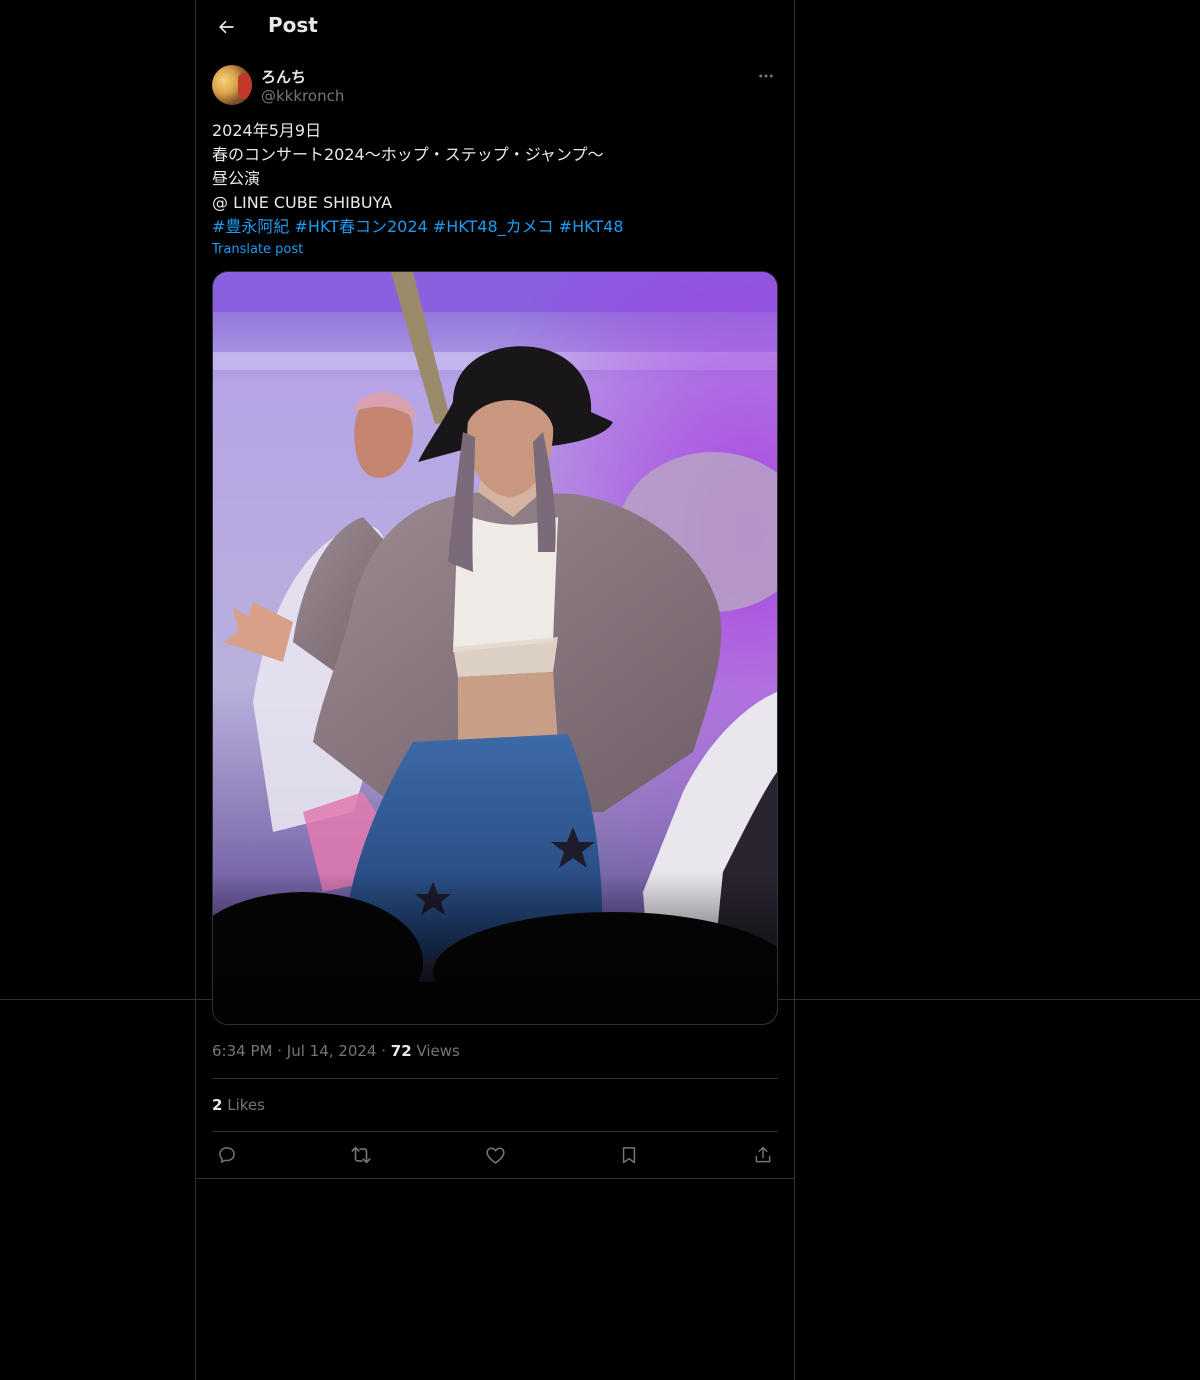 The width and height of the screenshot is (1200, 1380). Describe the element at coordinates (257, 249) in the screenshot. I see `translate-post-link: Translate post` at that location.